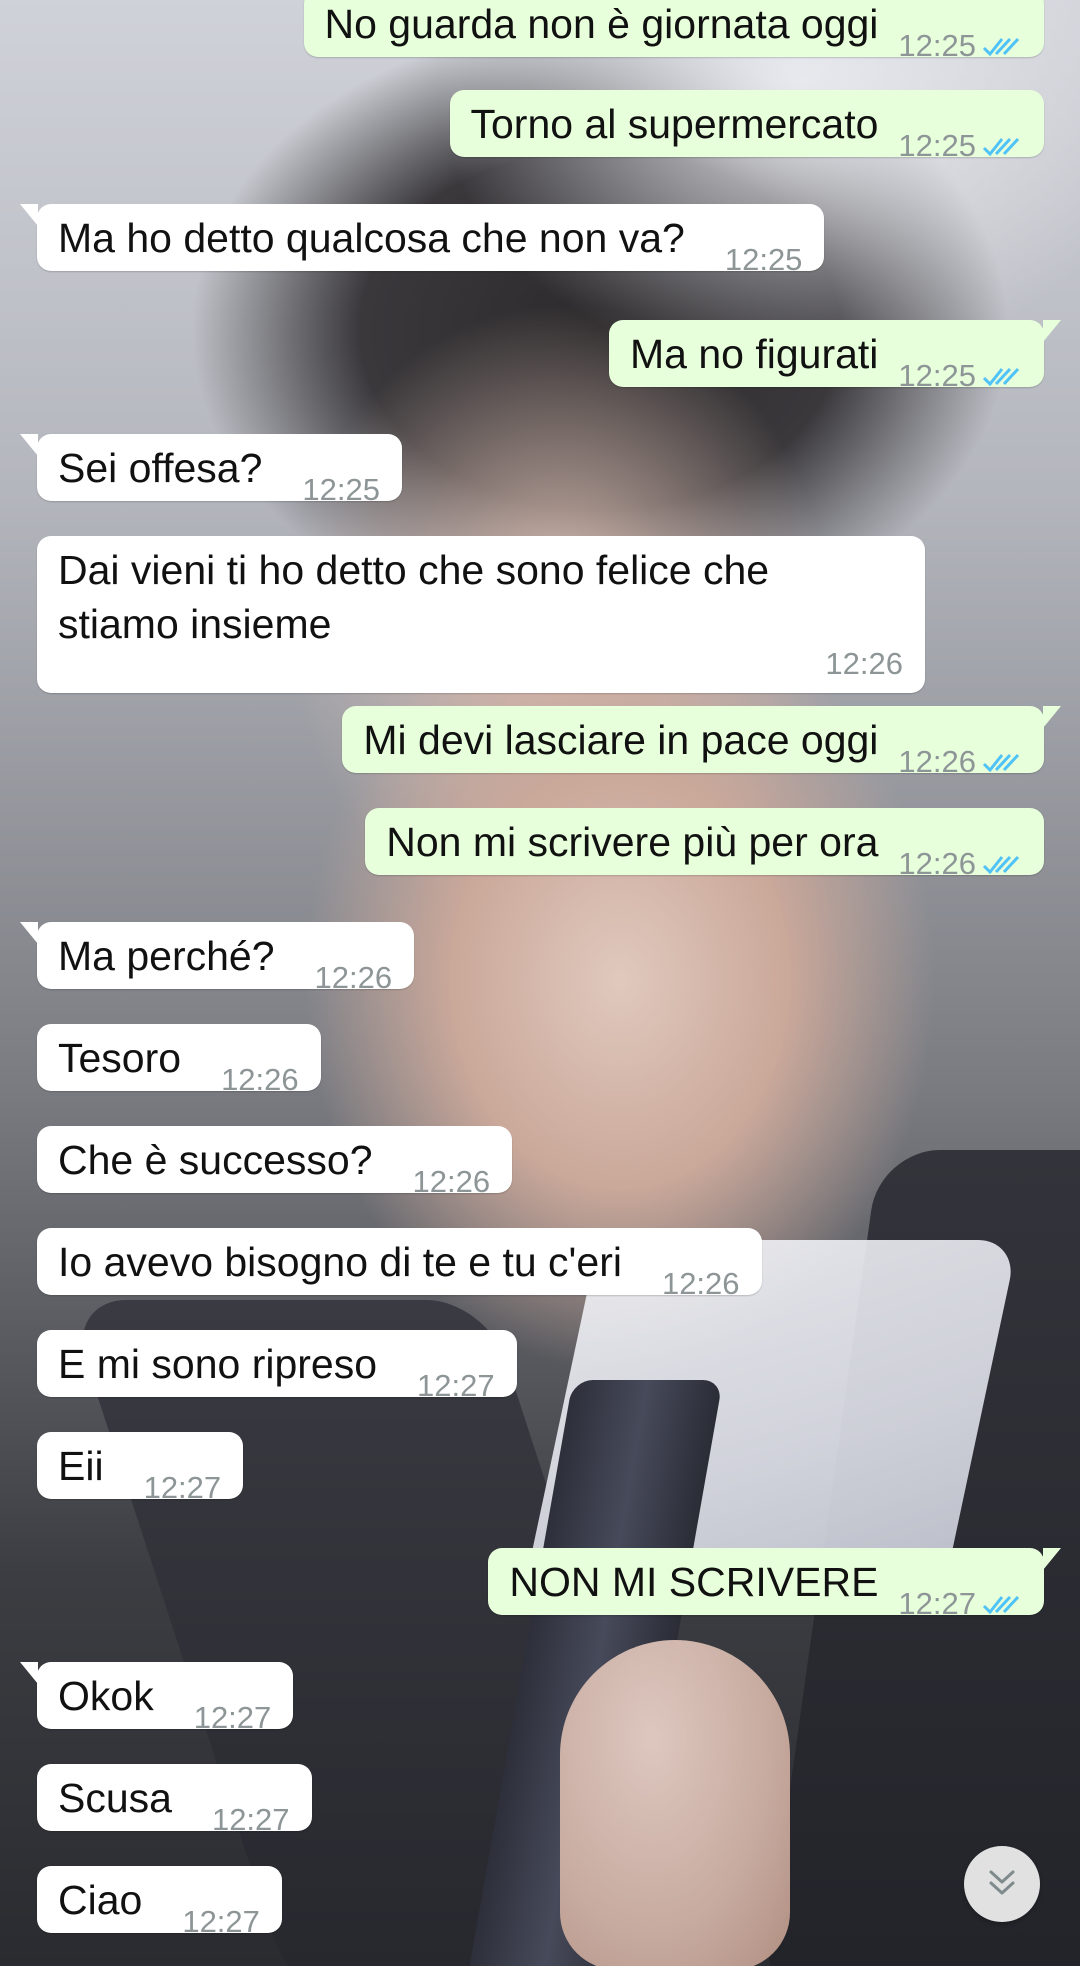 The width and height of the screenshot is (1080, 1966). What do you see at coordinates (601, 24) in the screenshot?
I see `message-text: No guarda non è giornata oggi` at bounding box center [601, 24].